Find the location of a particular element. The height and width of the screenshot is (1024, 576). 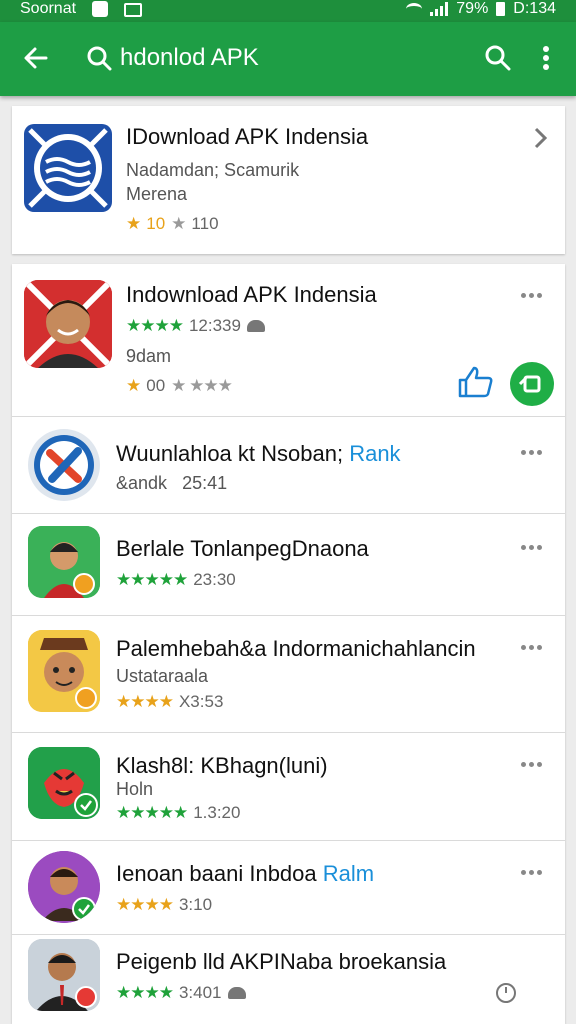

battery-percent: 79% is located at coordinates (472, 8).